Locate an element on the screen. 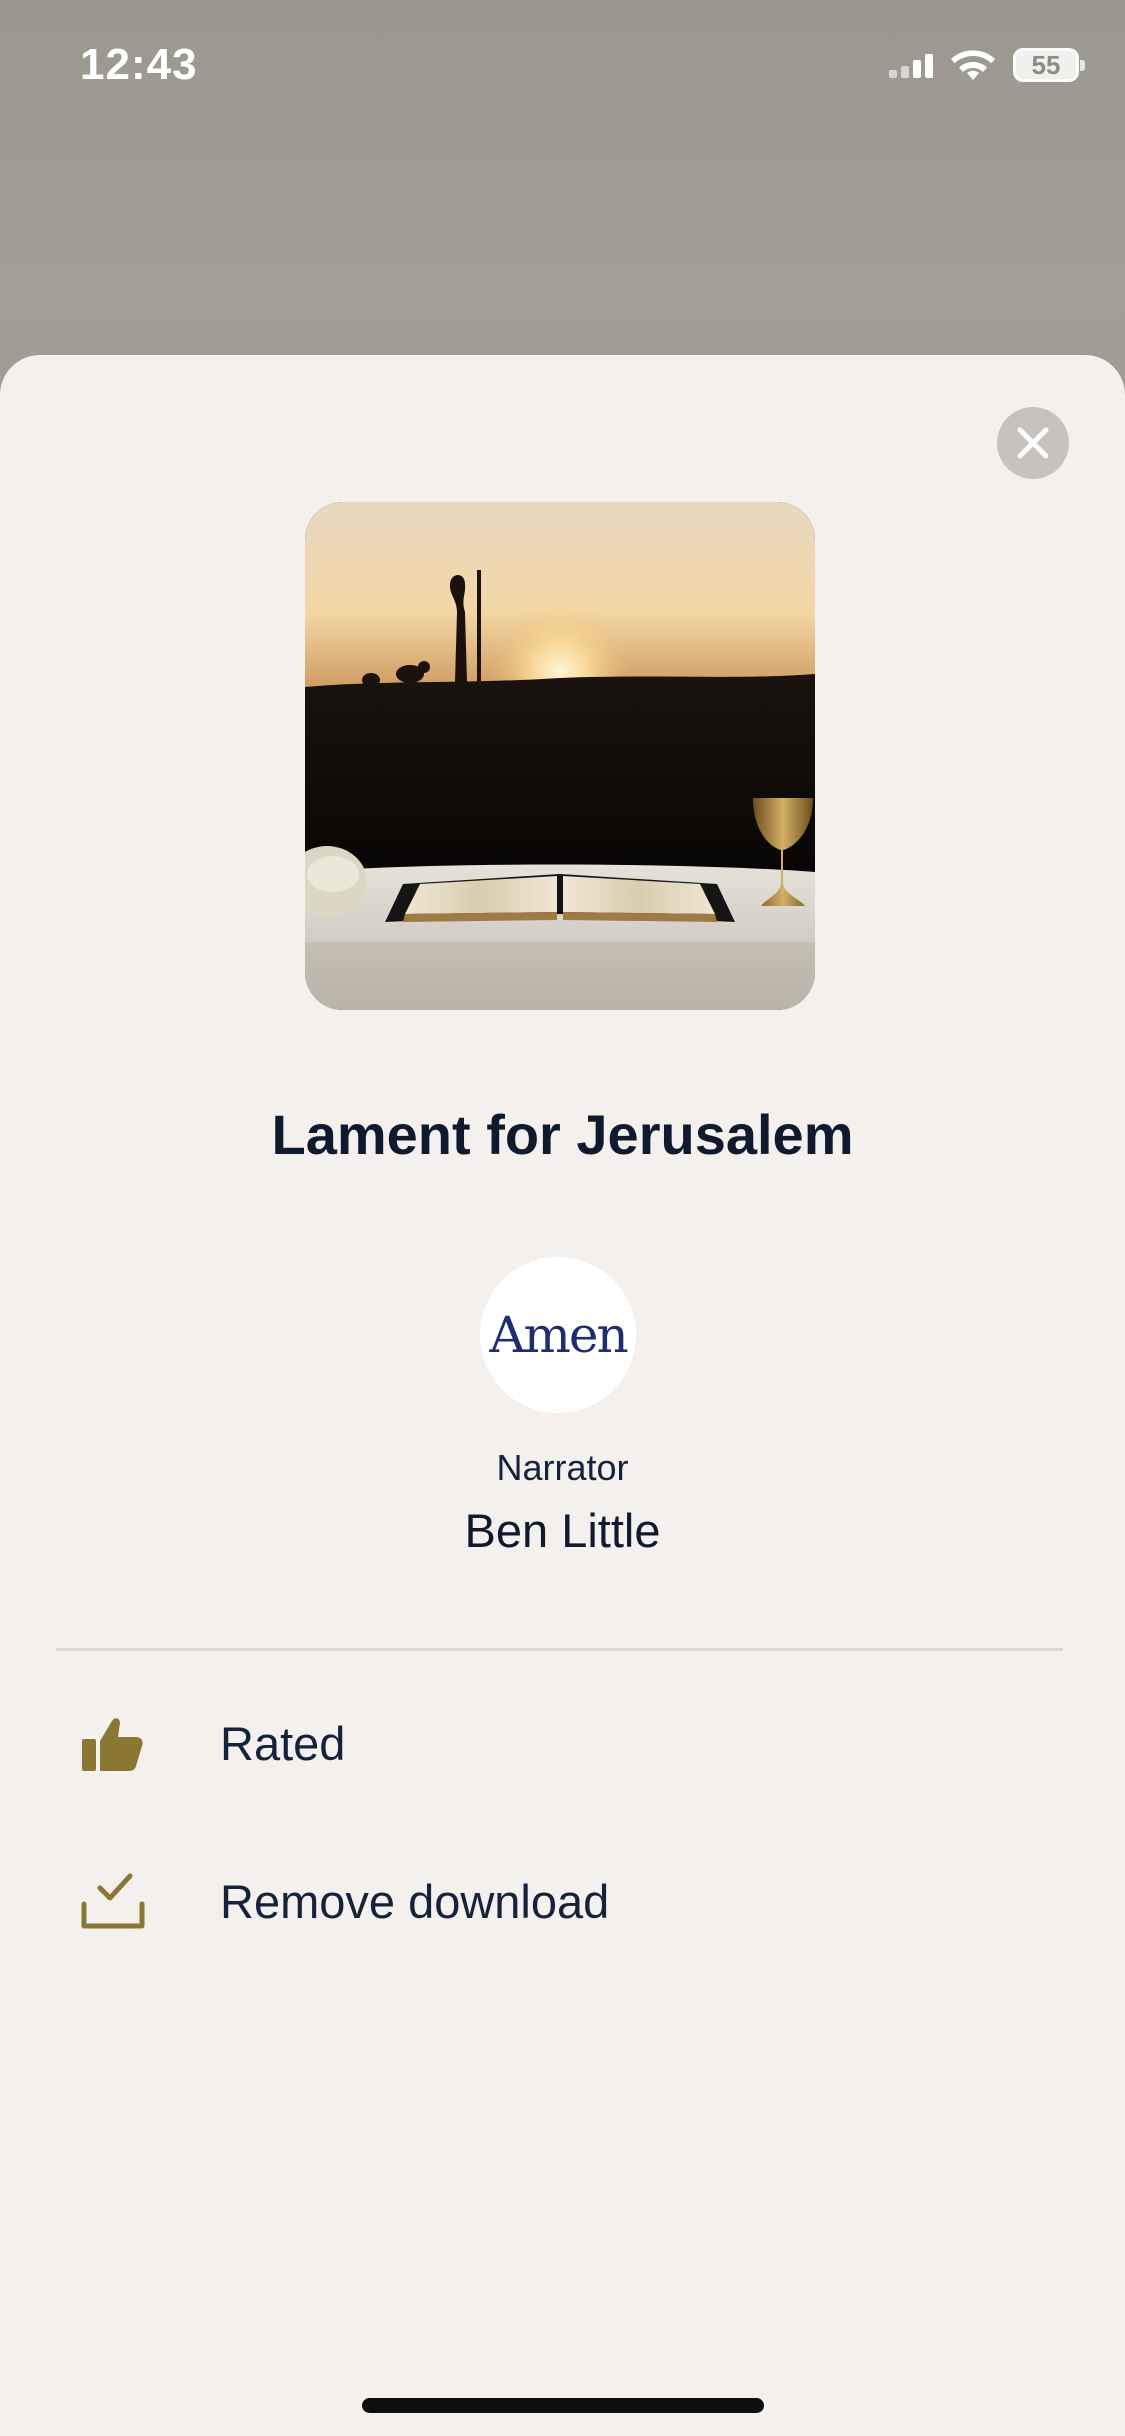  rated-action: Rated is located at coordinates (559, 1743).